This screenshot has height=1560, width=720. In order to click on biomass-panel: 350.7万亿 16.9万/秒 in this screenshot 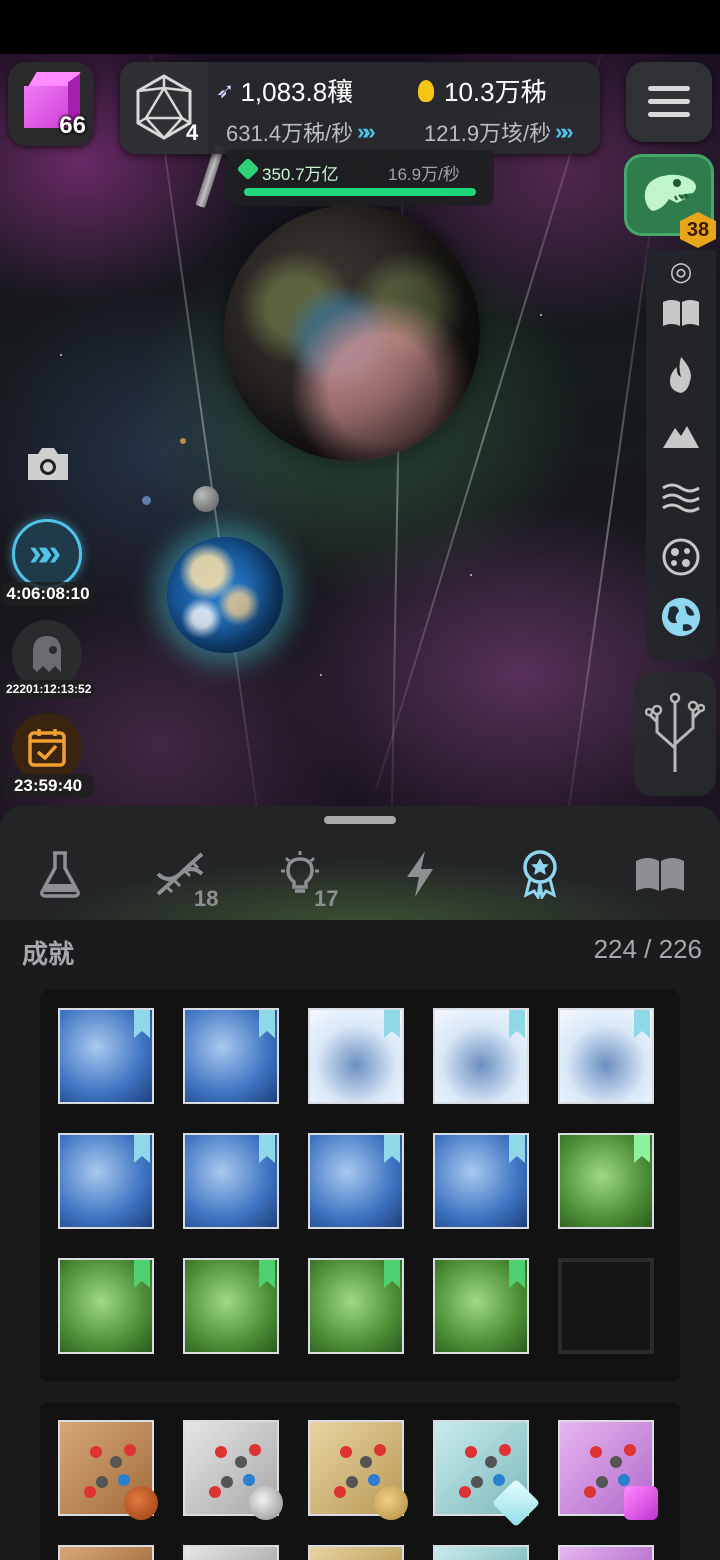, I will do `click(360, 178)`.